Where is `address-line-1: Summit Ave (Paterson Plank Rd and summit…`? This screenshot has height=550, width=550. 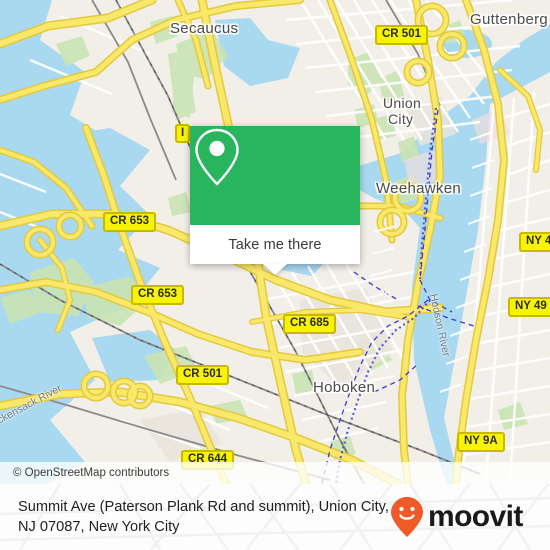
address-line-1: Summit Ave (Paterson Plank Rd and summit… is located at coordinates (187, 507).